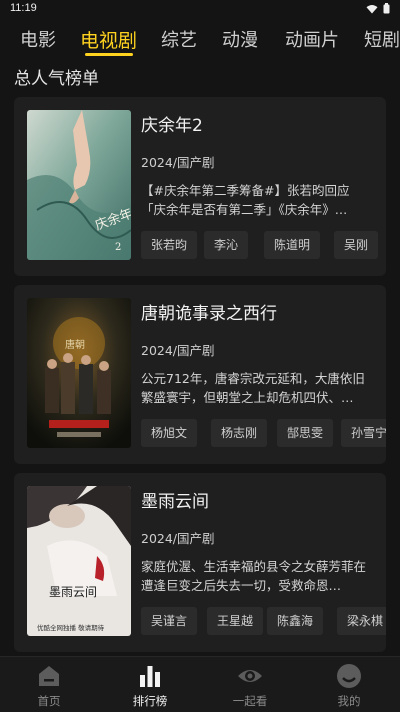 Image resolution: width=400 pixels, height=712 pixels. I want to click on actor-chip: 郜思雯, so click(305, 433).